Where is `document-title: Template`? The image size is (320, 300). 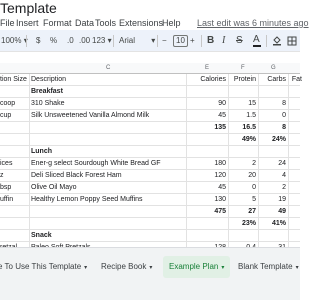 document-title: Template is located at coordinates (28, 8).